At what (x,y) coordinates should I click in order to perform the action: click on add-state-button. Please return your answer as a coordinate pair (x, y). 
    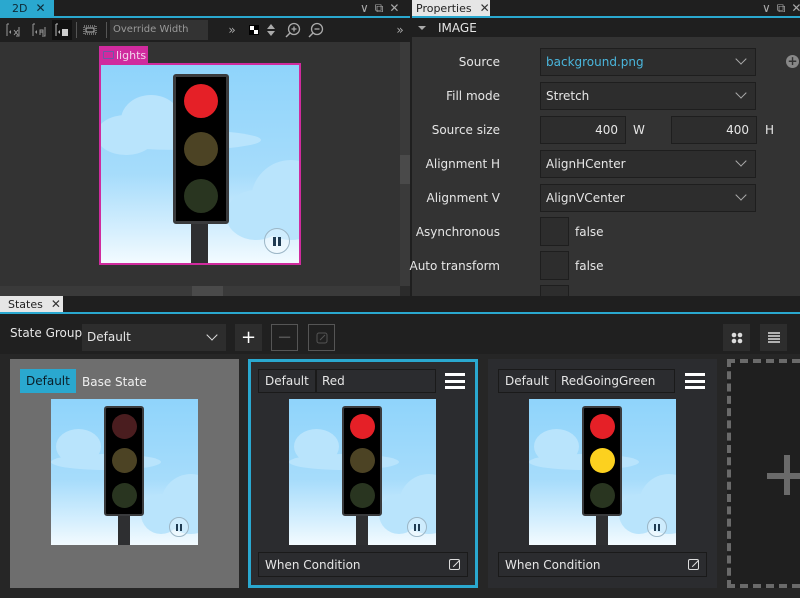
    Looking at the image, I should click on (763, 473).